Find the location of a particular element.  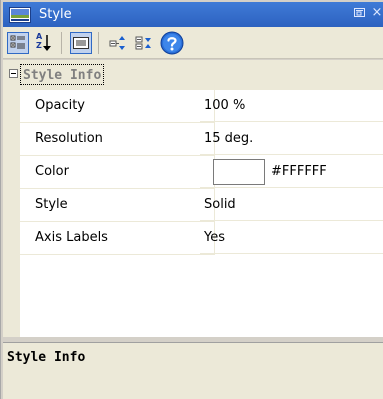

property-name: Style is located at coordinates (117, 205).